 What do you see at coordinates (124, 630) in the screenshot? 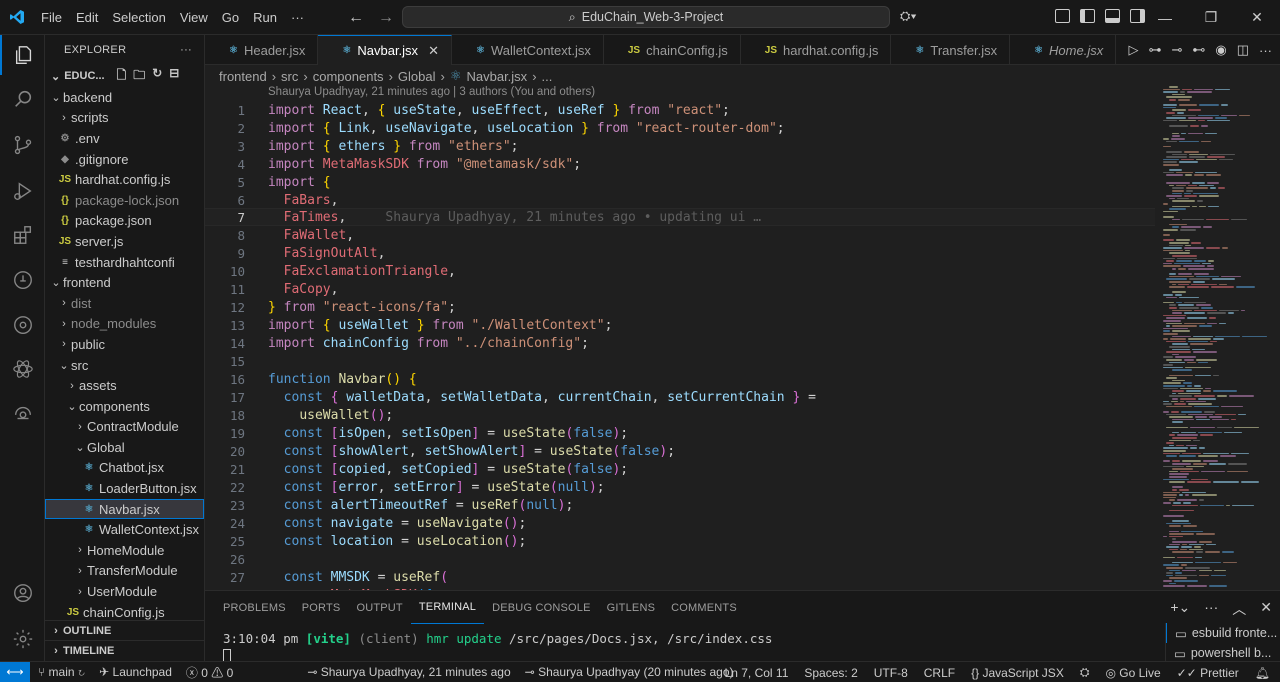
I see `outline-section: › OUTLINE` at bounding box center [124, 630].